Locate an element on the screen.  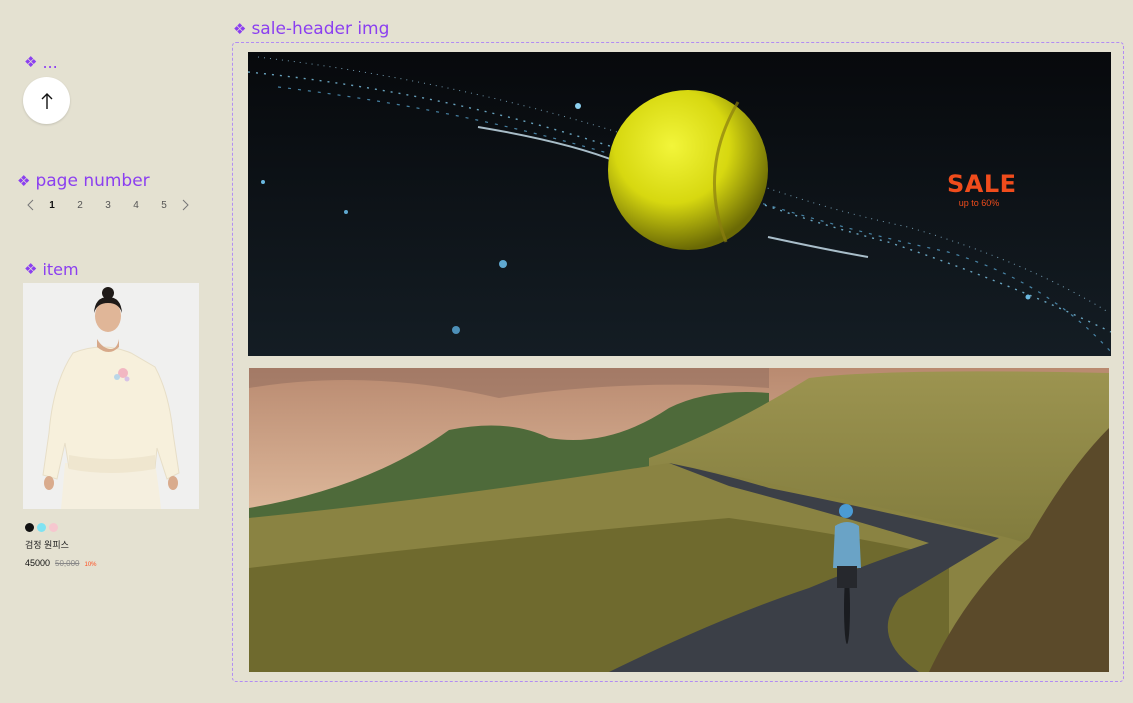
color-swatches is located at coordinates (112, 527).